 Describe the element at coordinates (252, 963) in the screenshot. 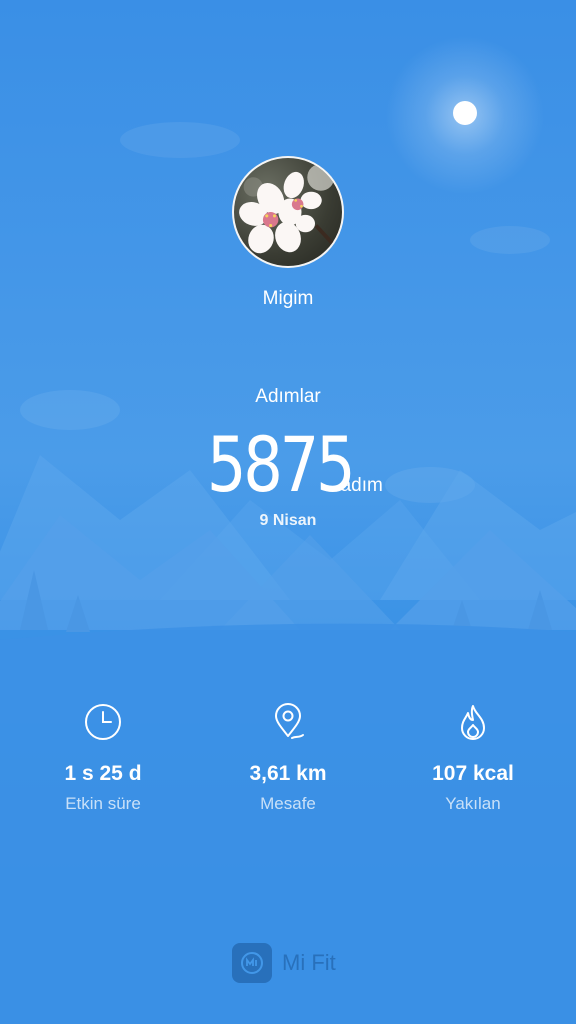

I see `mi-fit-logo-icon` at that location.